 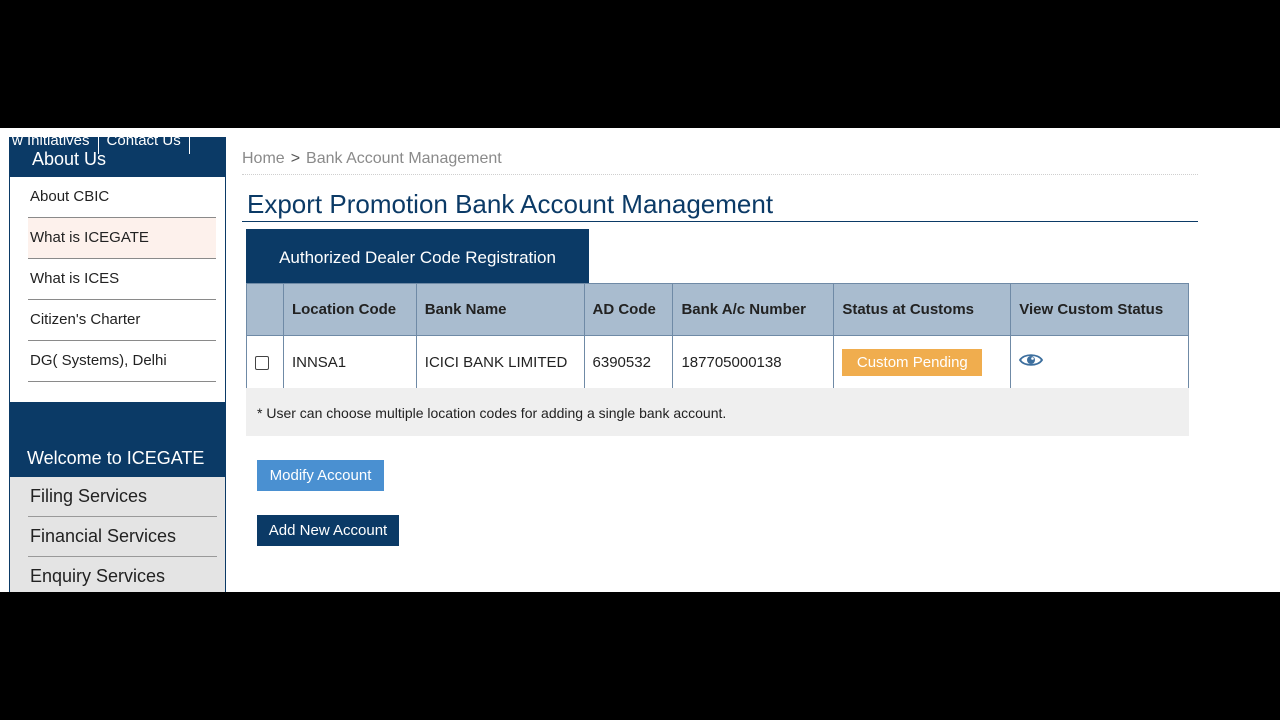 What do you see at coordinates (122, 320) in the screenshot?
I see `sidebar-item-citizens-charter: Citizen's Charter` at bounding box center [122, 320].